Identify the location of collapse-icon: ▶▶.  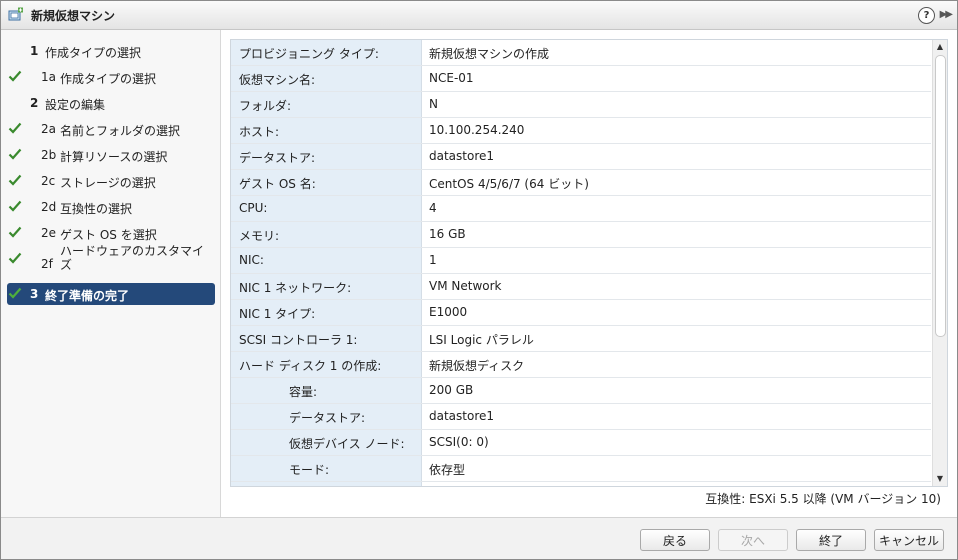
(946, 14).